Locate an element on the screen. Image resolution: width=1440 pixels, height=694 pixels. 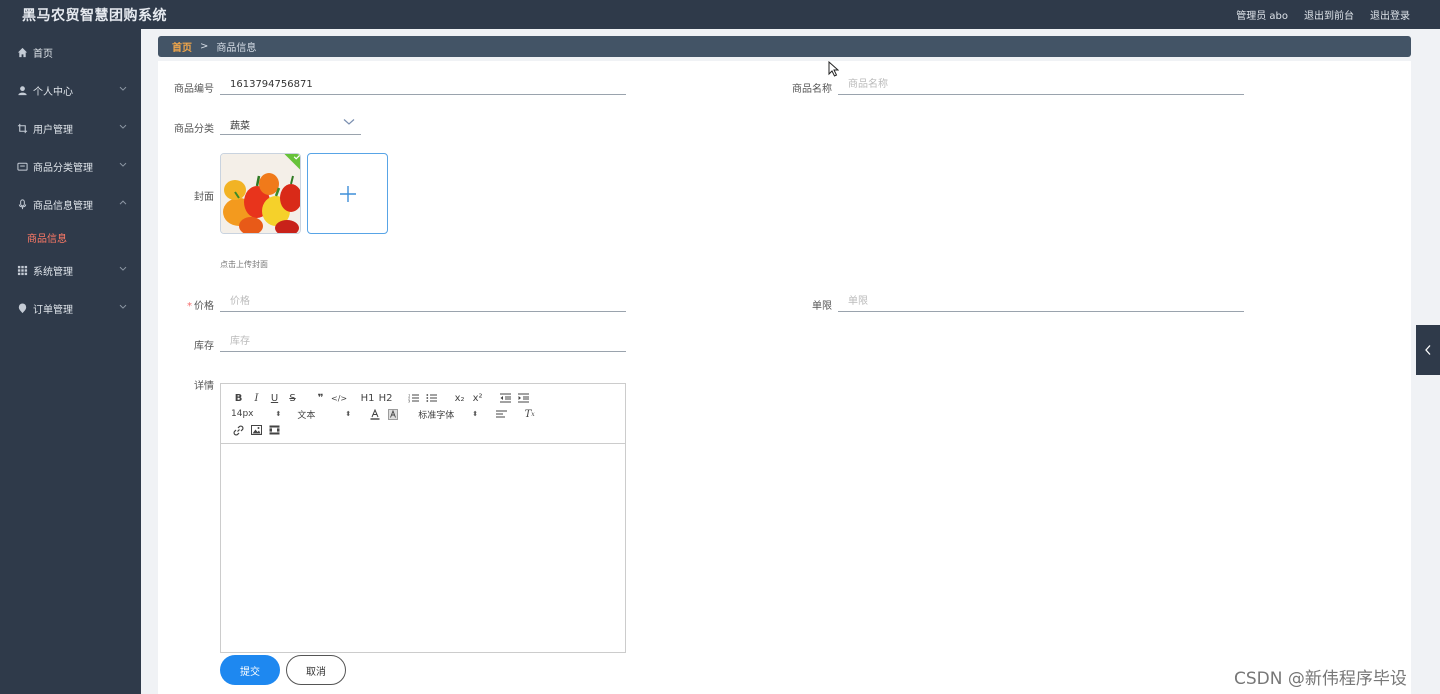
font-size-picker: 14px ⬍ is located at coordinates (256, 414).